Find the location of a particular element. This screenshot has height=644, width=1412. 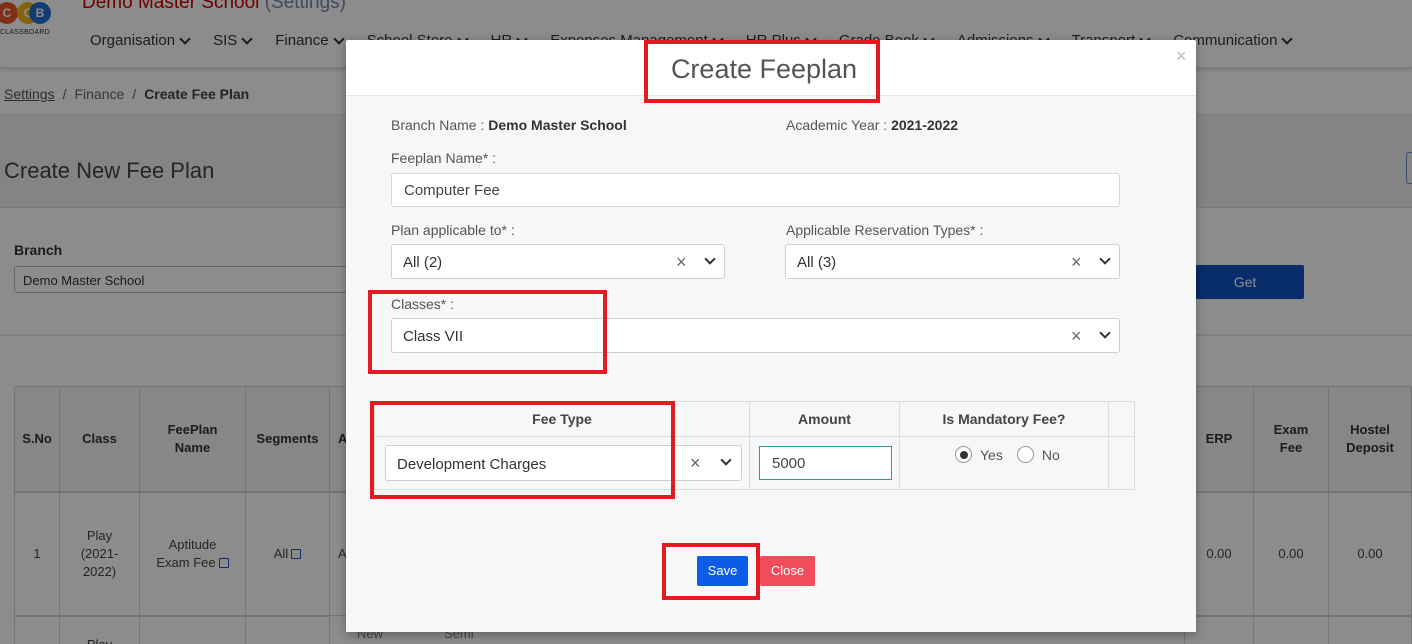

highlight-title is located at coordinates (762, 71).